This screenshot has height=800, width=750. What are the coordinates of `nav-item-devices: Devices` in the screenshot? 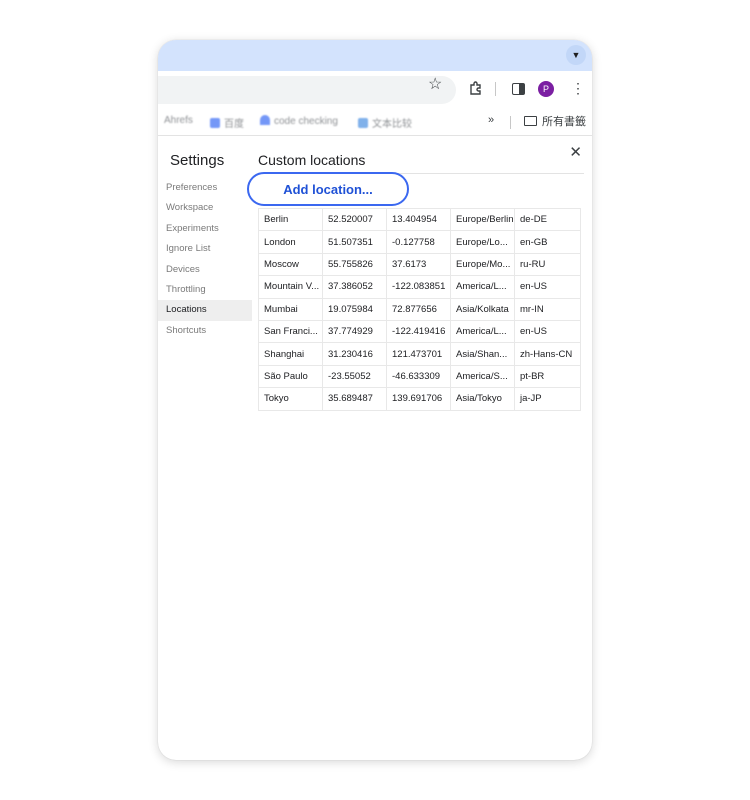 It's located at (205, 270).